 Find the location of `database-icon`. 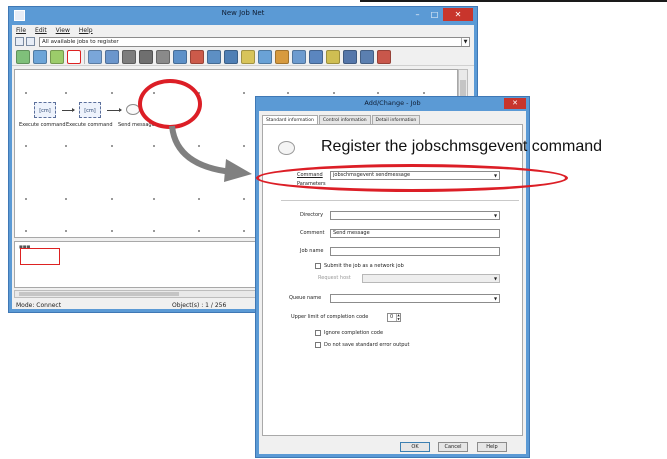

database-icon is located at coordinates (214, 57).